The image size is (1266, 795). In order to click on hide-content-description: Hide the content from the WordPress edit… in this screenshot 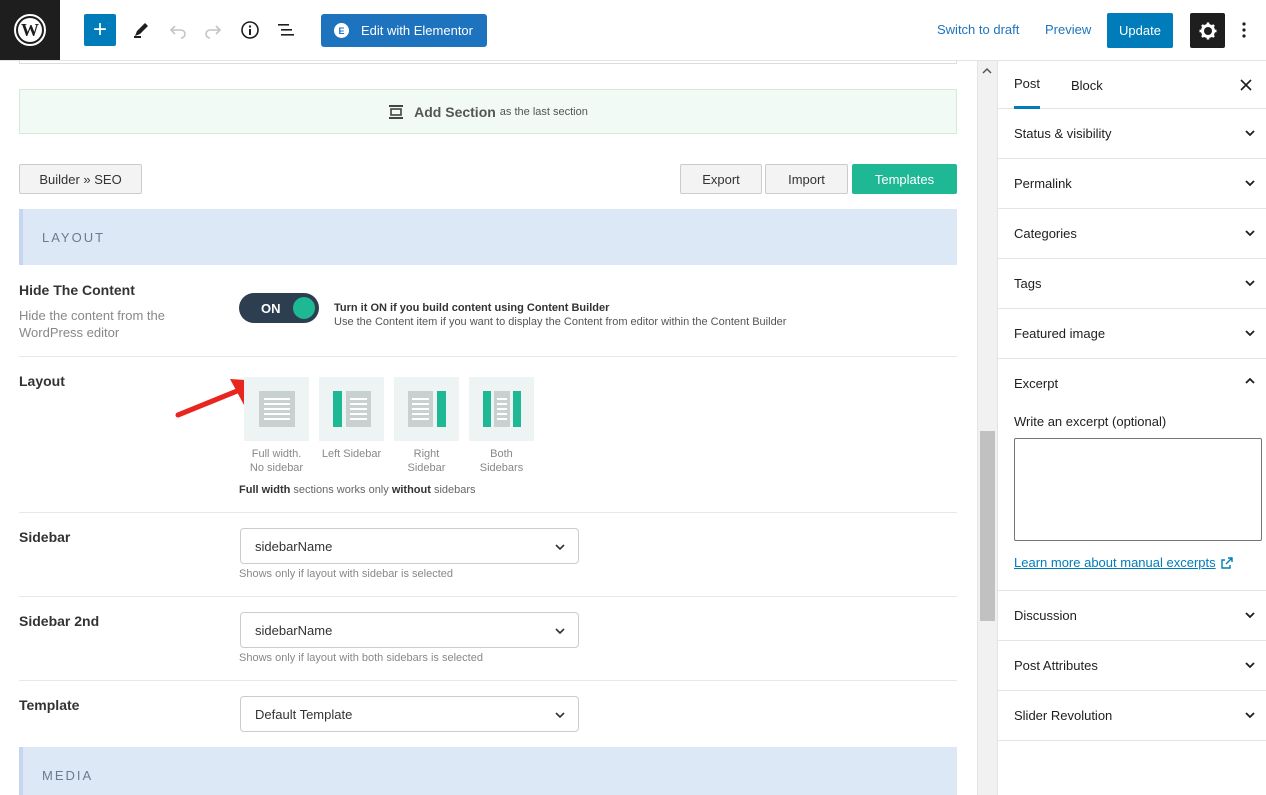, I will do `click(92, 324)`.